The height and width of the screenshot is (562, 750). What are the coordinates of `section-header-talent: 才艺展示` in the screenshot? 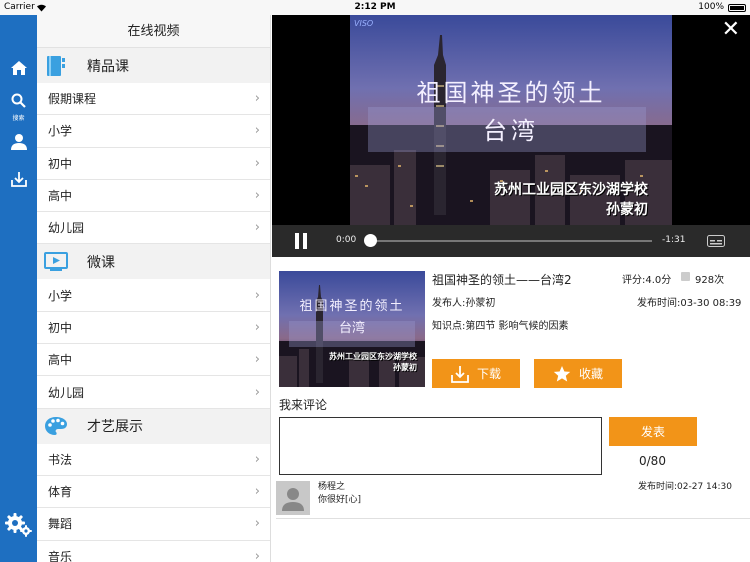 It's located at (153, 426).